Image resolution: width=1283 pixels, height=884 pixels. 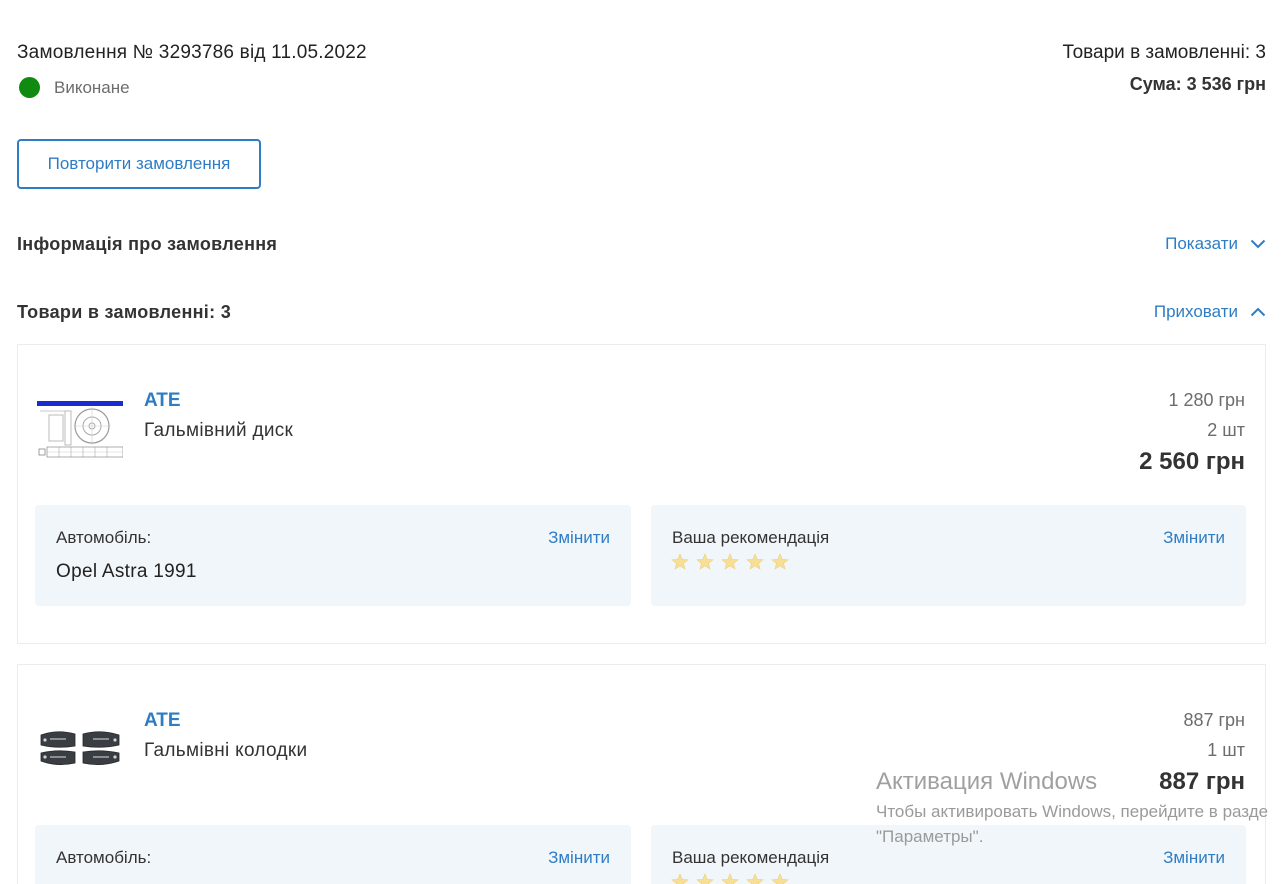 I want to click on item-quantity: 2 шт, so click(x=1226, y=430).